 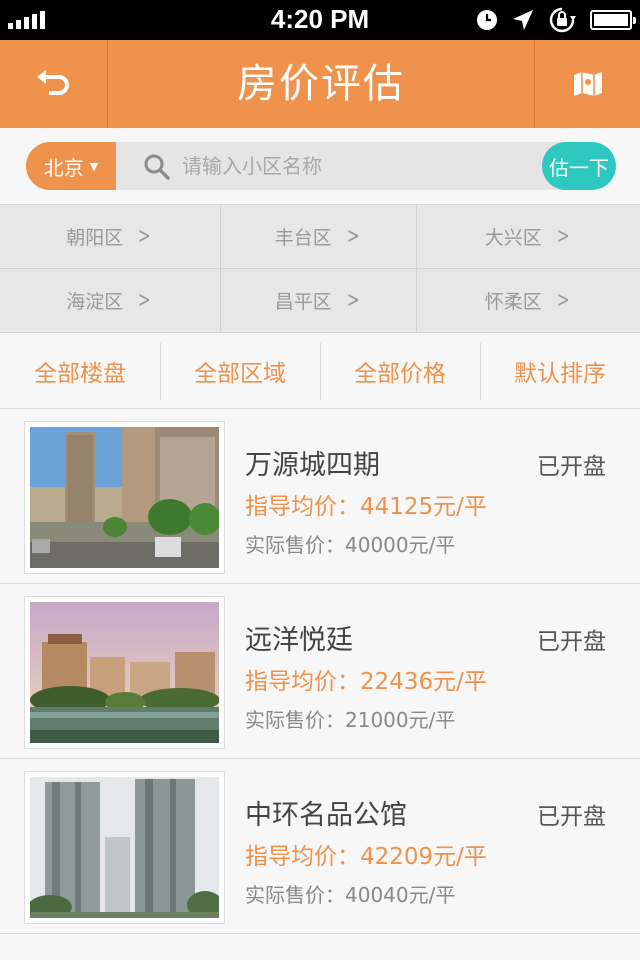 I want to click on city-label: 北京, so click(x=63, y=167).